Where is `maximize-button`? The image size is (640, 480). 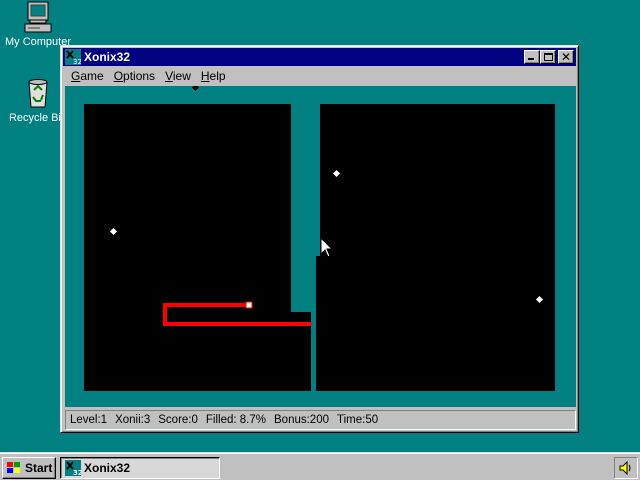
maximize-button is located at coordinates (548, 57).